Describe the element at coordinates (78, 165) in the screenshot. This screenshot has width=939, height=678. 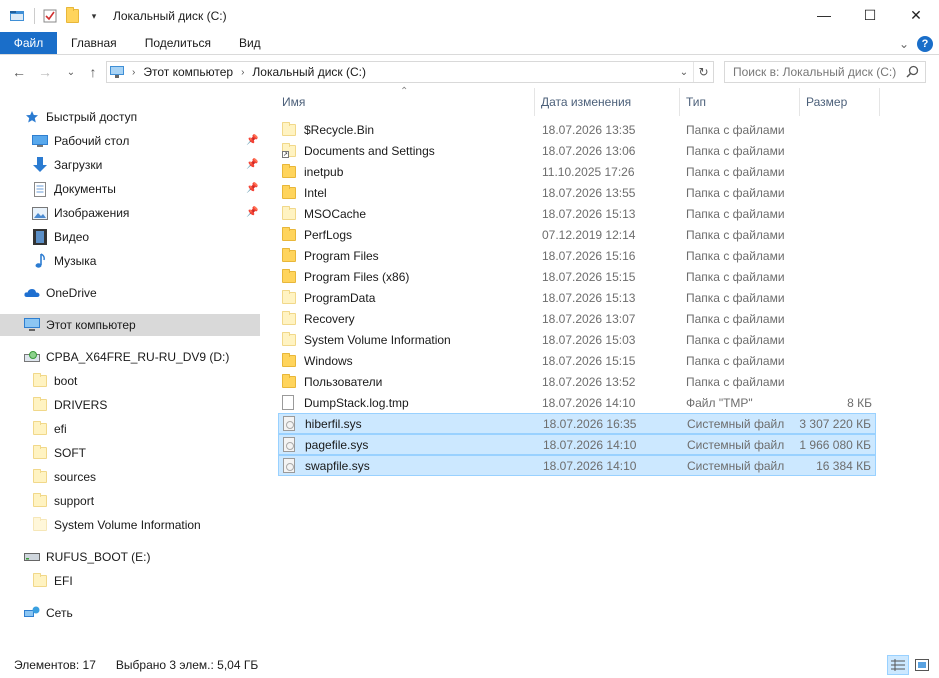
I see `sidebar-item-label: Загрузки` at that location.